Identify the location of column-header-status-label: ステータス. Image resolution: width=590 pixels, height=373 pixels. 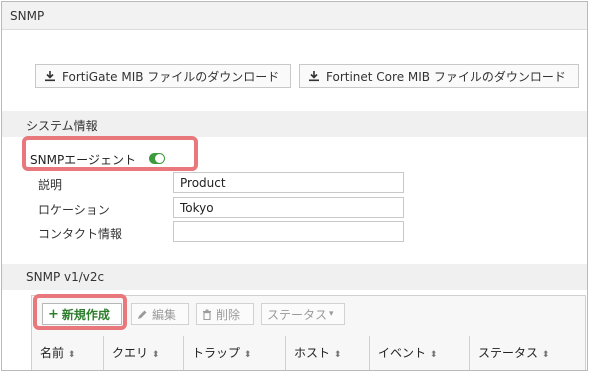
(508, 353).